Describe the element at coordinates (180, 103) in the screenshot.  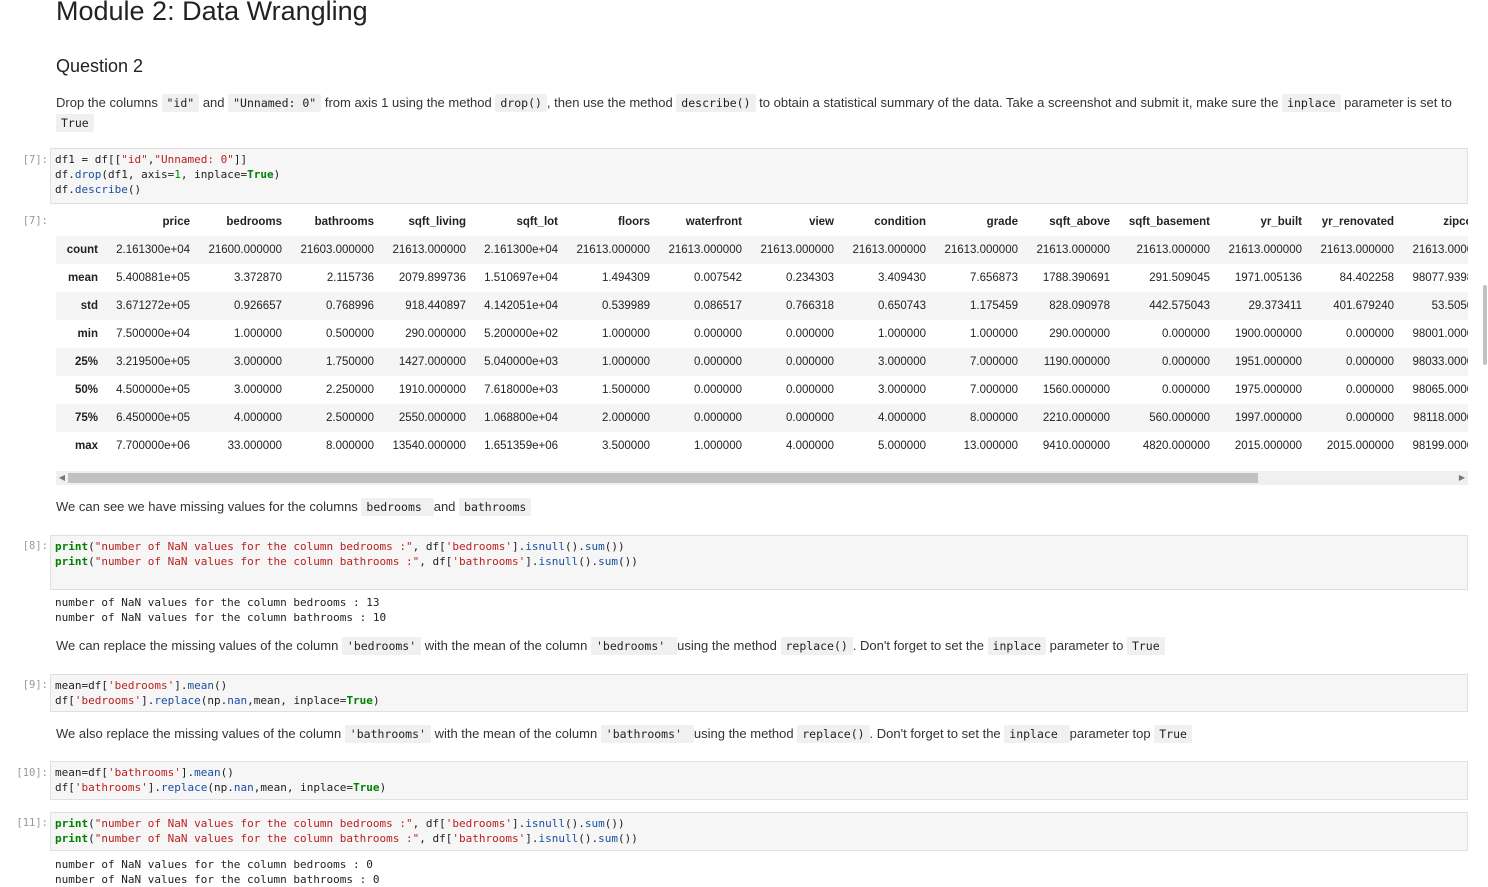
I see `q-code-id: "id"` at that location.